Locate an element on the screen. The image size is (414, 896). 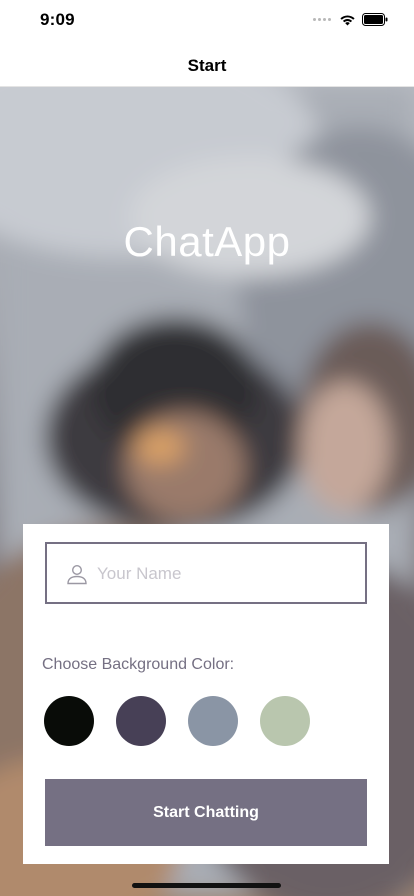
color-swatch-black is located at coordinates (69, 721).